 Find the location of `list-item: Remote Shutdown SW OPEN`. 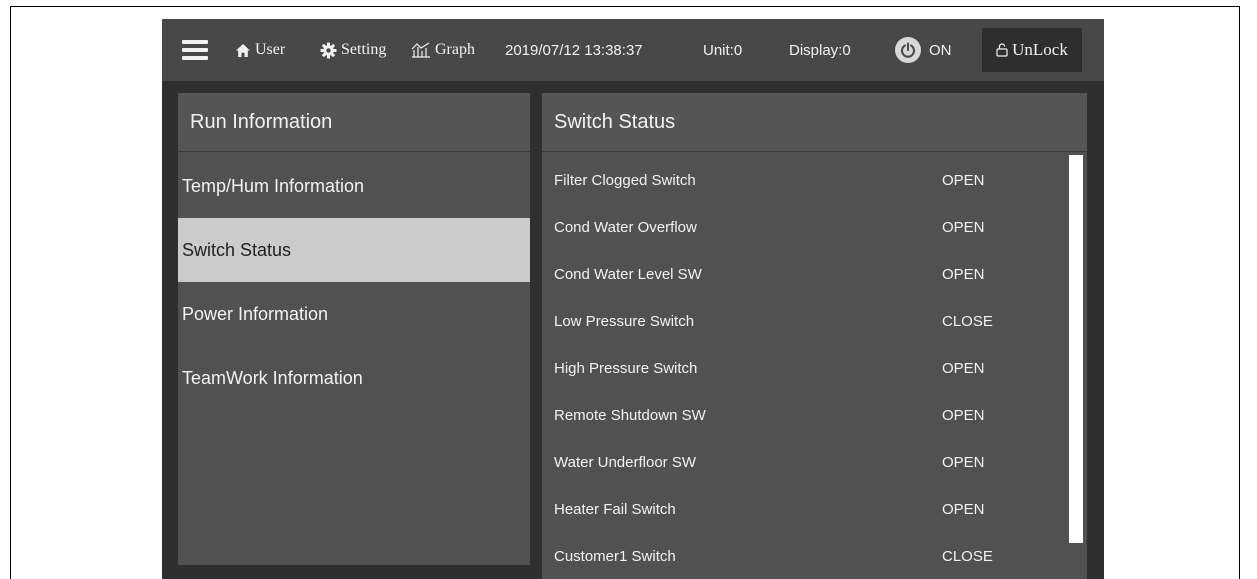

list-item: Remote Shutdown SW OPEN is located at coordinates (802, 415).